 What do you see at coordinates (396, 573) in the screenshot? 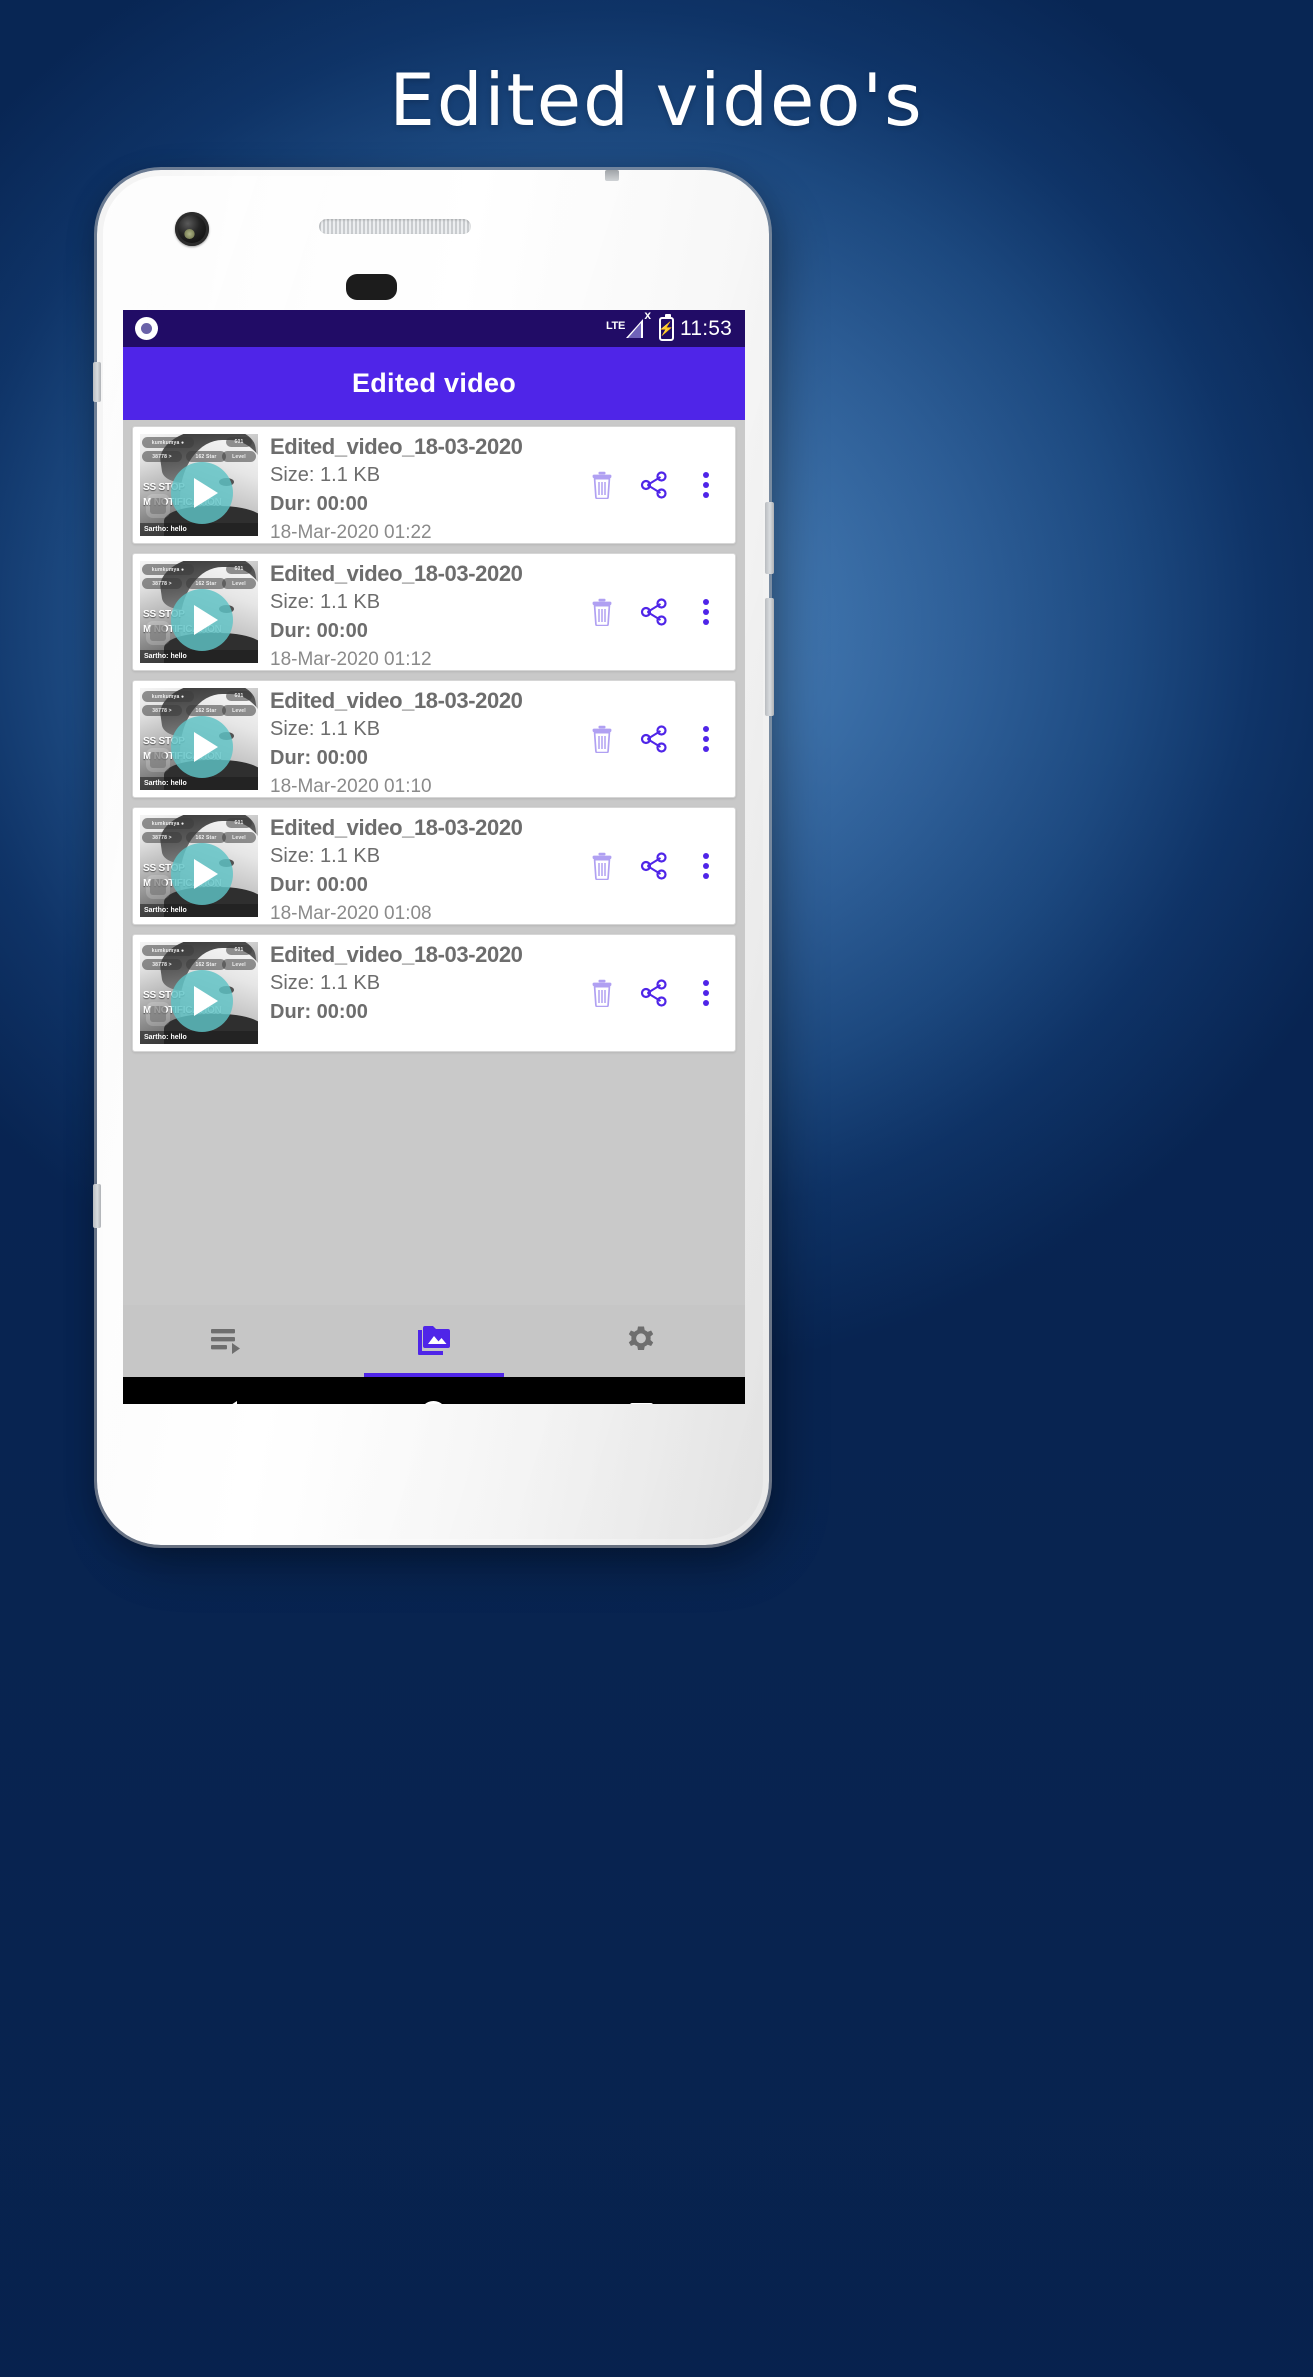
I see `video-title: Edited_video_18-03-2020` at bounding box center [396, 573].